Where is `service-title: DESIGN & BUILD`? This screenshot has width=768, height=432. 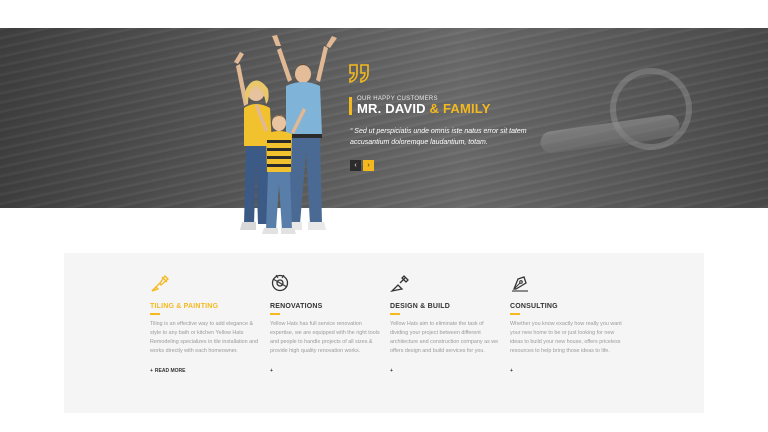 service-title: DESIGN & BUILD is located at coordinates (420, 306).